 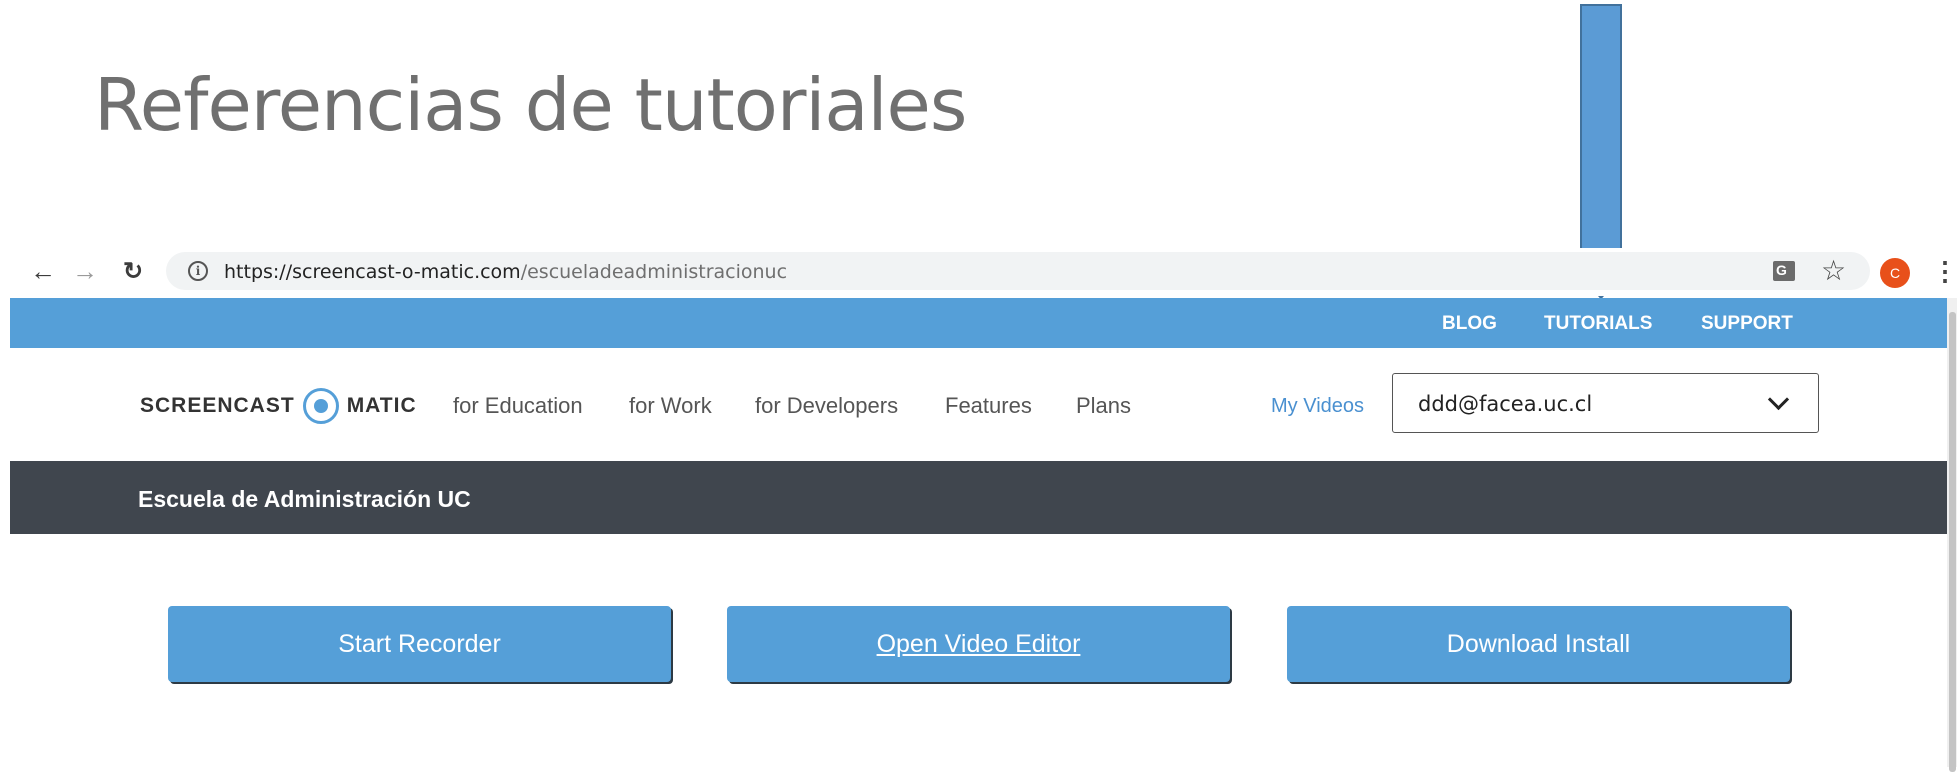 What do you see at coordinates (372, 272) in the screenshot?
I see `url-host: https://screencast-o-matic.com` at bounding box center [372, 272].